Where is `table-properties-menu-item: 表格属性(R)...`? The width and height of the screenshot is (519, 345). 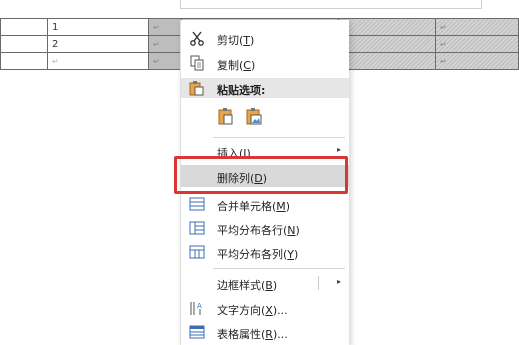 table-properties-menu-item: 表格属性(R)... is located at coordinates (265, 332).